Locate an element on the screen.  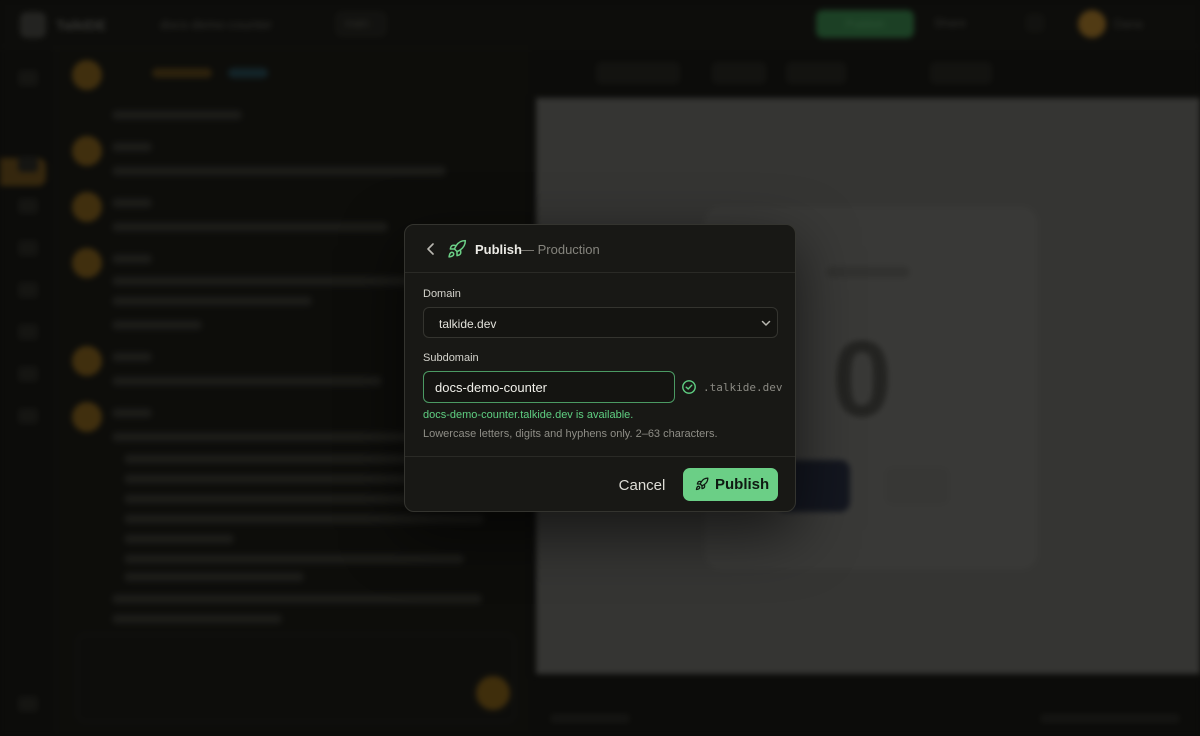
subdomain-input is located at coordinates (549, 387).